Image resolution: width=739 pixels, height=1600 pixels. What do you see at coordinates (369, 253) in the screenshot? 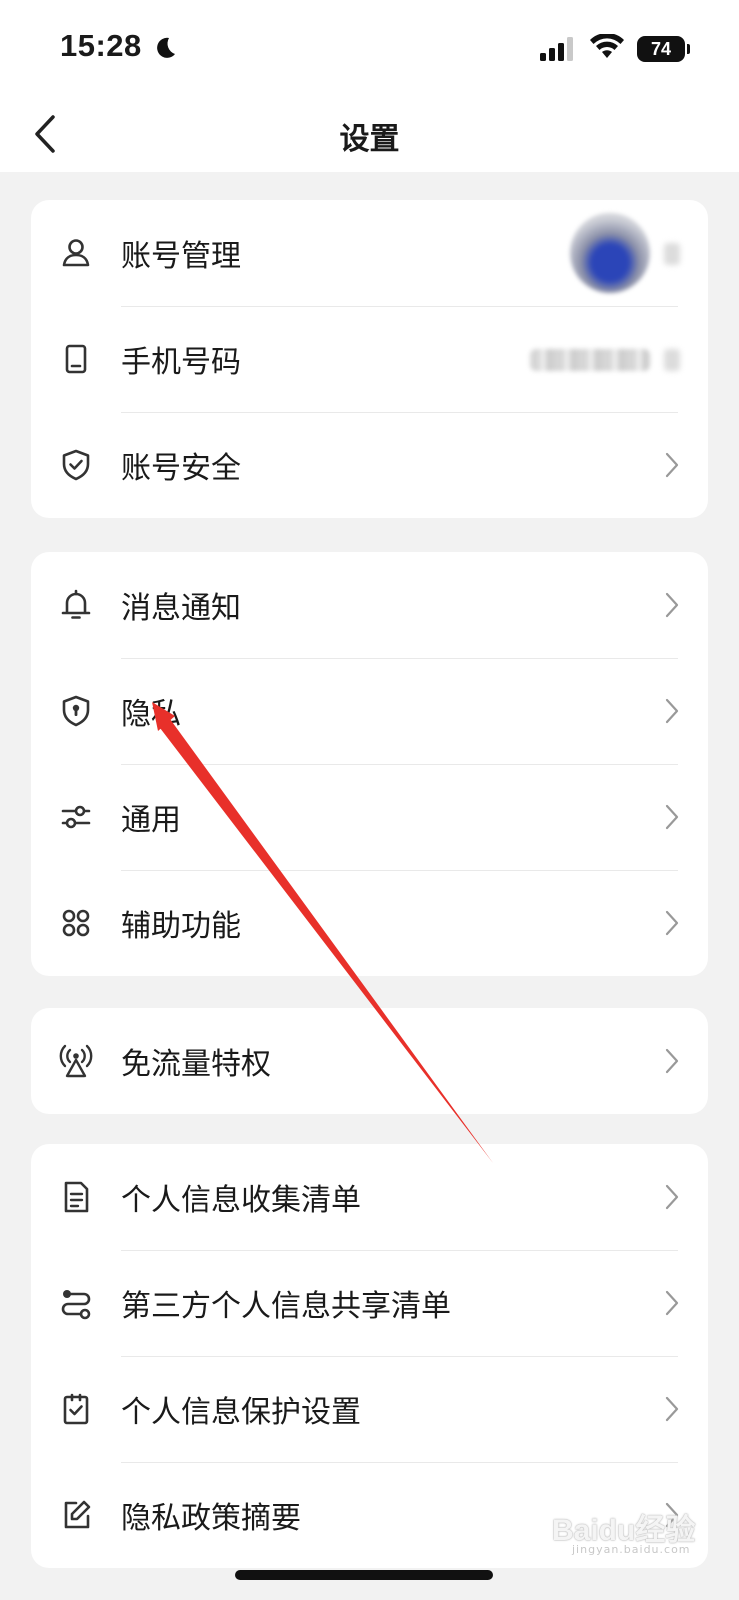
I see `row-account-management: 账号管理` at bounding box center [369, 253].